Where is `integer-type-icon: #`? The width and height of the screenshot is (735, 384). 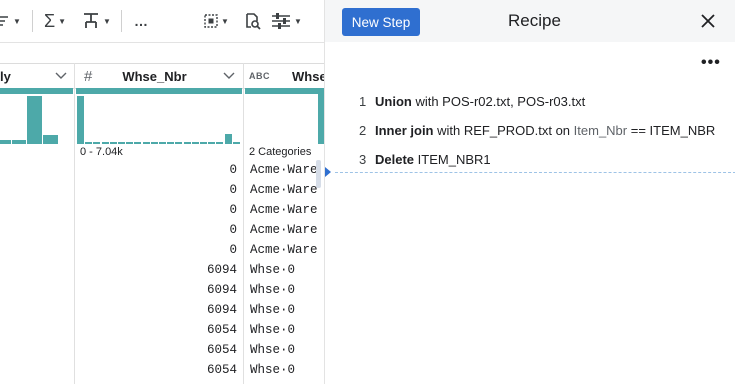
integer-type-icon: # is located at coordinates (88, 76).